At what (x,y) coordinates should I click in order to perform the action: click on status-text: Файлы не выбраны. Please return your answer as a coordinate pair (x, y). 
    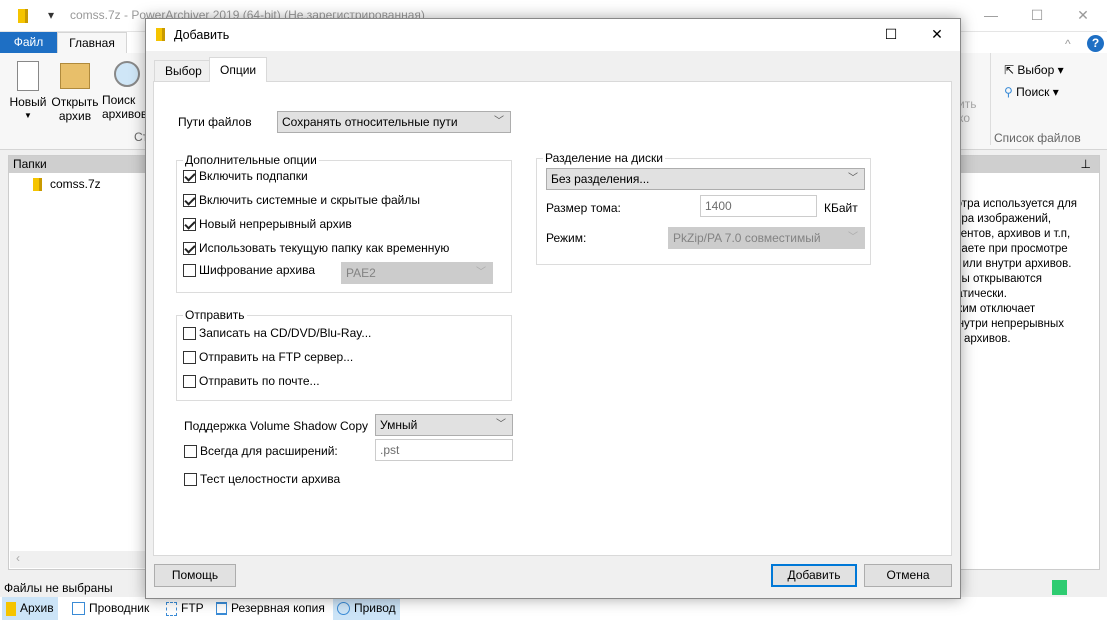
    Looking at the image, I should click on (58, 588).